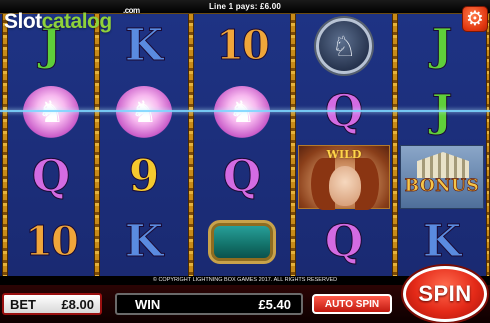 Image resolution: width=490 pixels, height=323 pixels. I want to click on win-value: £5.40, so click(274, 304).